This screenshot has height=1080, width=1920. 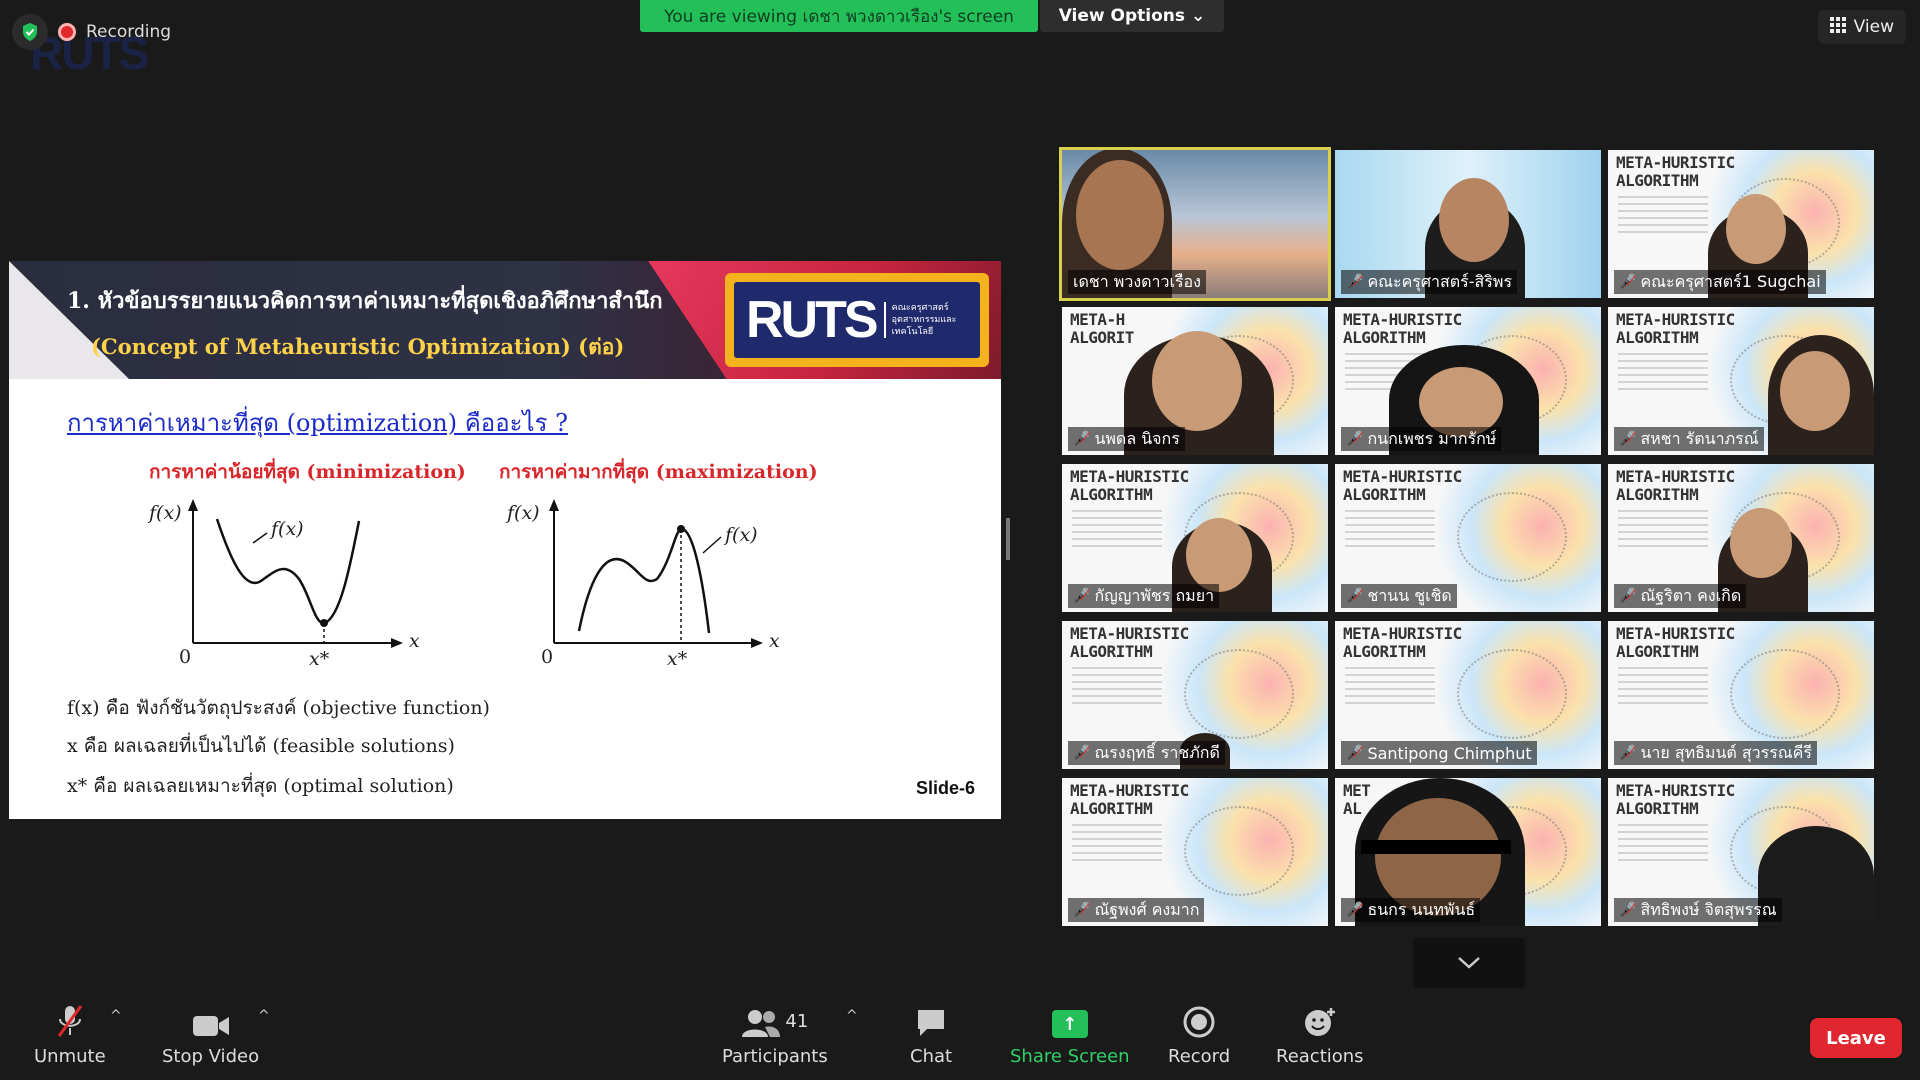 I want to click on participant-name: 🎤̸ Santipong Chimphut, so click(x=1439, y=753).